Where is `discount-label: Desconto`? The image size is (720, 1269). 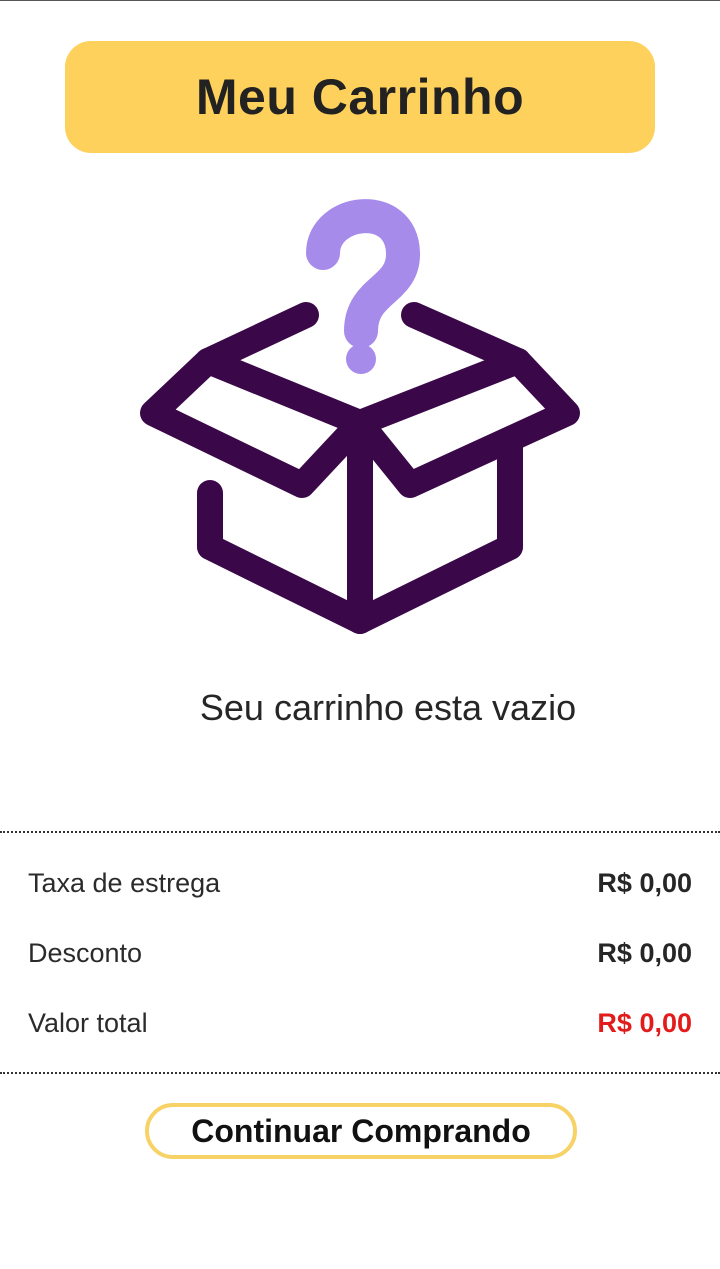 discount-label: Desconto is located at coordinates (85, 952).